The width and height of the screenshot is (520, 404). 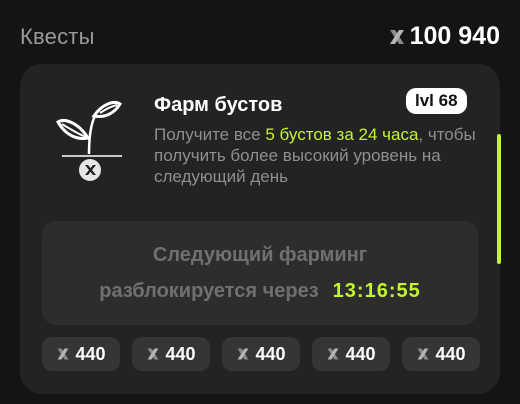 I want to click on quest-desc-prefix: Получите все, so click(x=210, y=134).